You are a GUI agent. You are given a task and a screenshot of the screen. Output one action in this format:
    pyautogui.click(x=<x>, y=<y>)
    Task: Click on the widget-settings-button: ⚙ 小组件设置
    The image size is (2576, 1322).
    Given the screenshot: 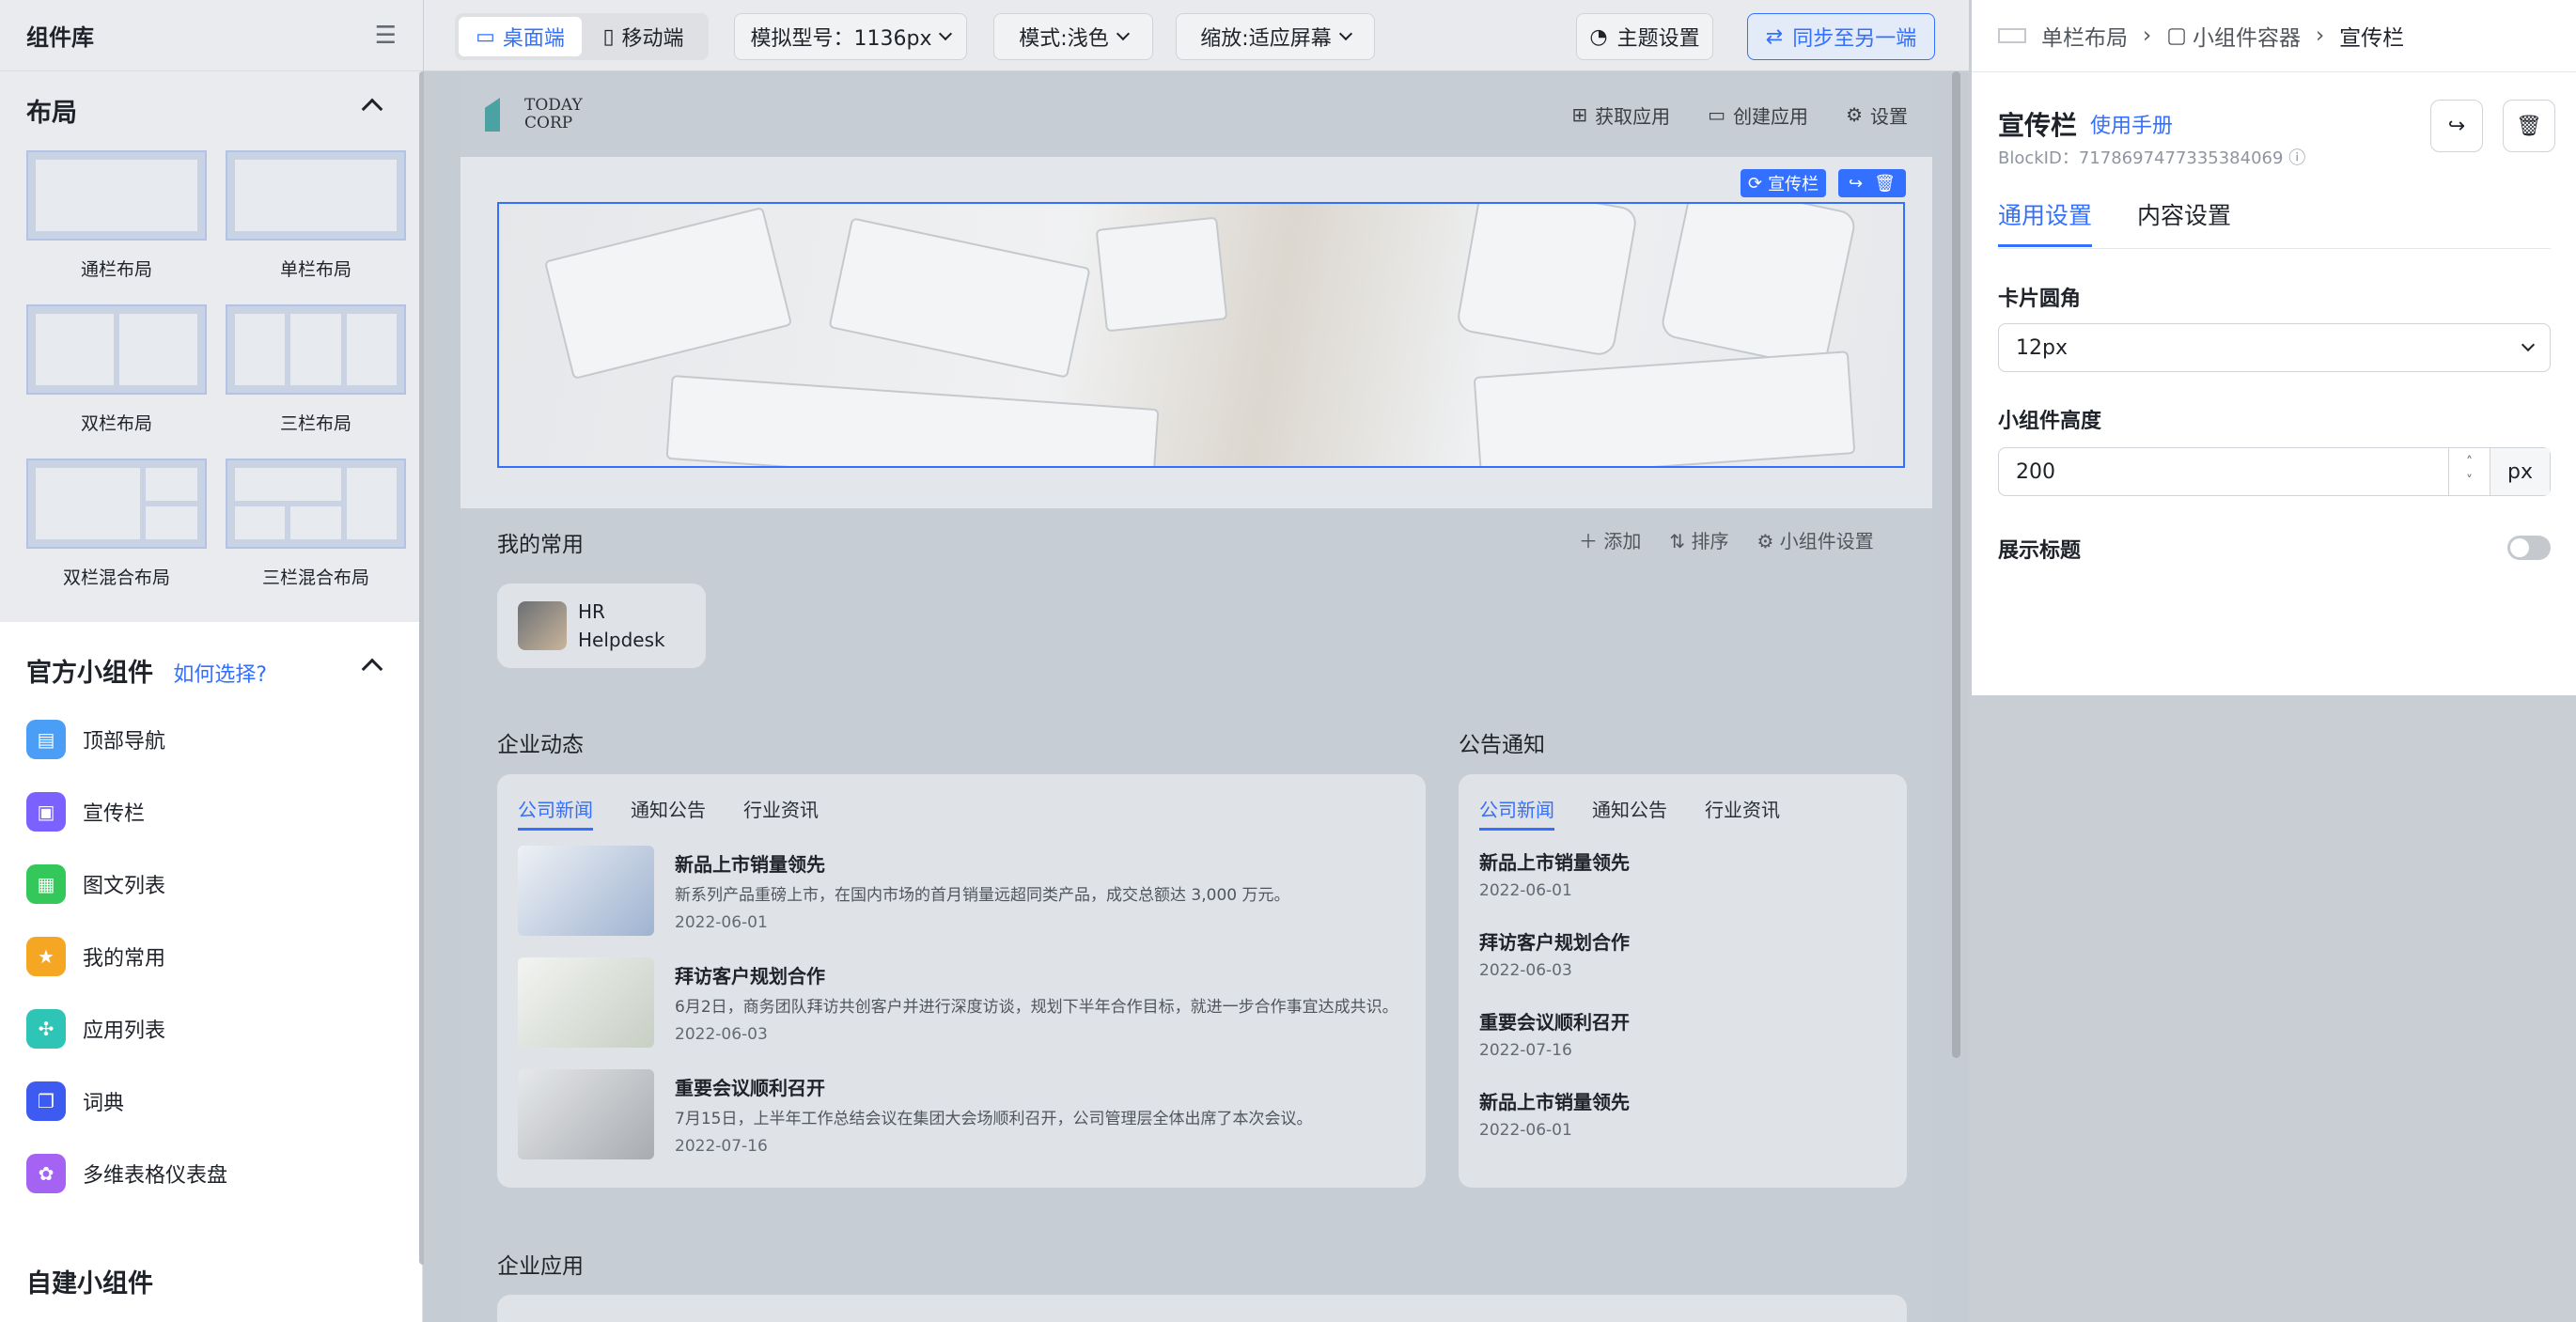 What is the action you would take?
    pyautogui.click(x=1814, y=539)
    